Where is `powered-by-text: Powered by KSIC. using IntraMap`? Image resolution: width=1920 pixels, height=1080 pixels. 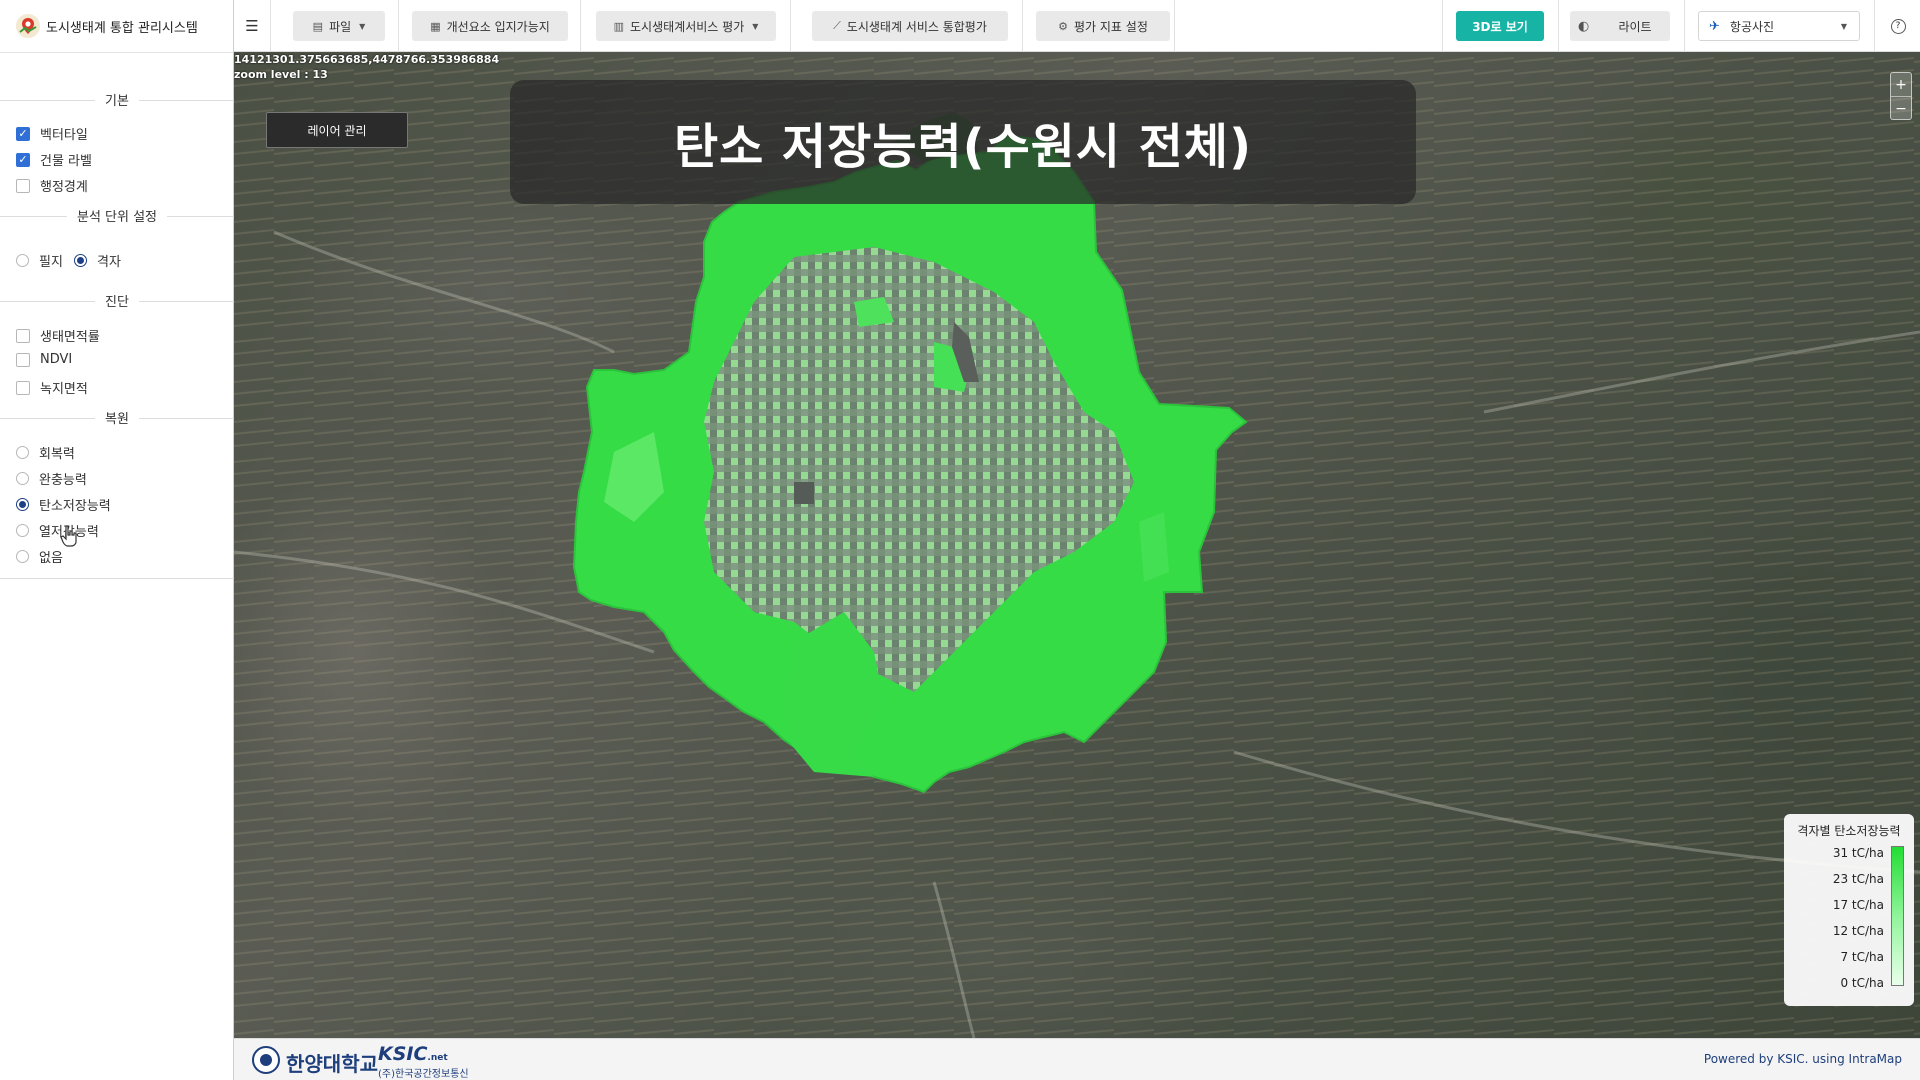 powered-by-text: Powered by KSIC. using IntraMap is located at coordinates (1802, 1059).